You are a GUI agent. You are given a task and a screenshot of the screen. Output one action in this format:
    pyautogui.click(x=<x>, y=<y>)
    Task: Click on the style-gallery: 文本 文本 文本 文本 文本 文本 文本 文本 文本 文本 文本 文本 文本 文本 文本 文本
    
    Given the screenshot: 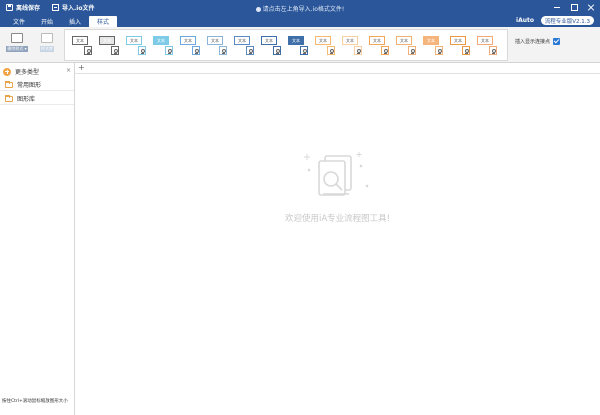 What is the action you would take?
    pyautogui.click(x=286, y=45)
    